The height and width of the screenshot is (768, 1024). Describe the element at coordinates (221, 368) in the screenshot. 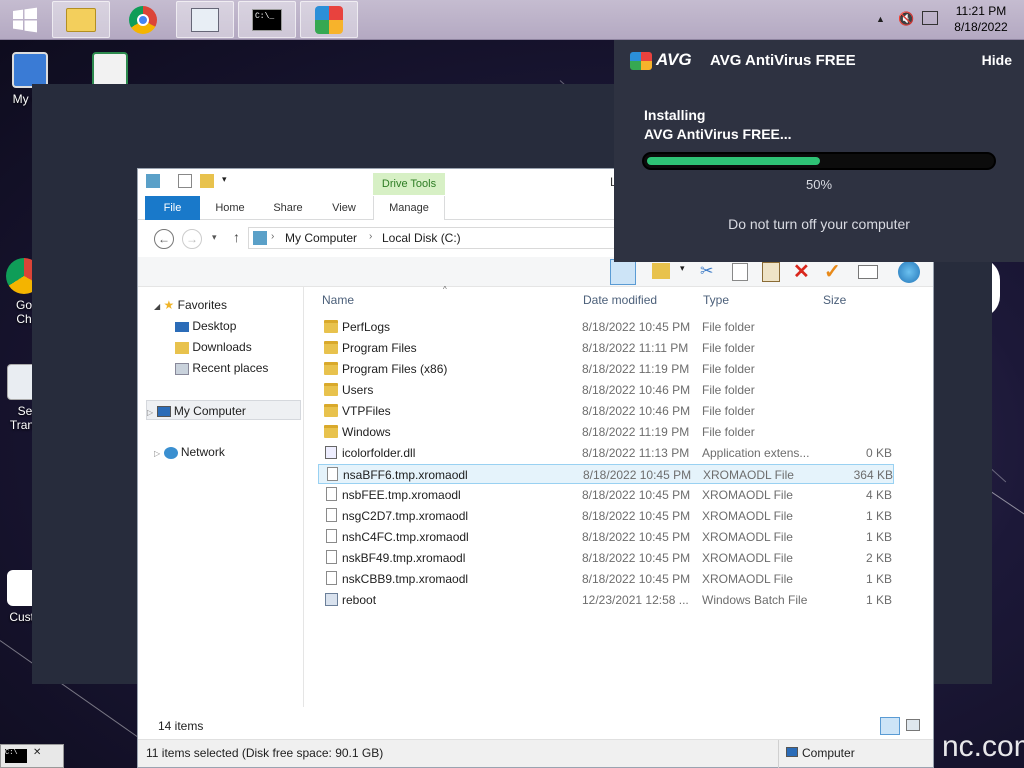

I see `nav-recent-places: Recent places` at that location.